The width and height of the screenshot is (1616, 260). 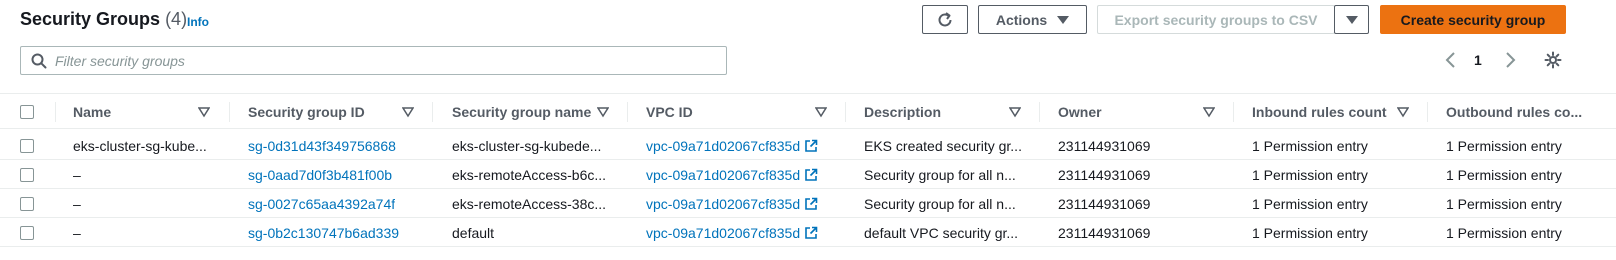 I want to click on column-header-vpc-id: VPC ID, so click(x=669, y=112).